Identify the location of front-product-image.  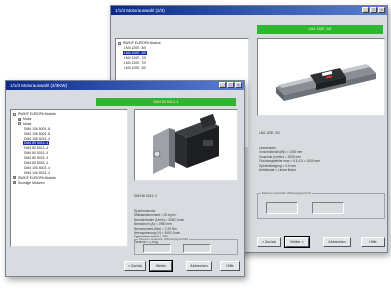
(186, 145).